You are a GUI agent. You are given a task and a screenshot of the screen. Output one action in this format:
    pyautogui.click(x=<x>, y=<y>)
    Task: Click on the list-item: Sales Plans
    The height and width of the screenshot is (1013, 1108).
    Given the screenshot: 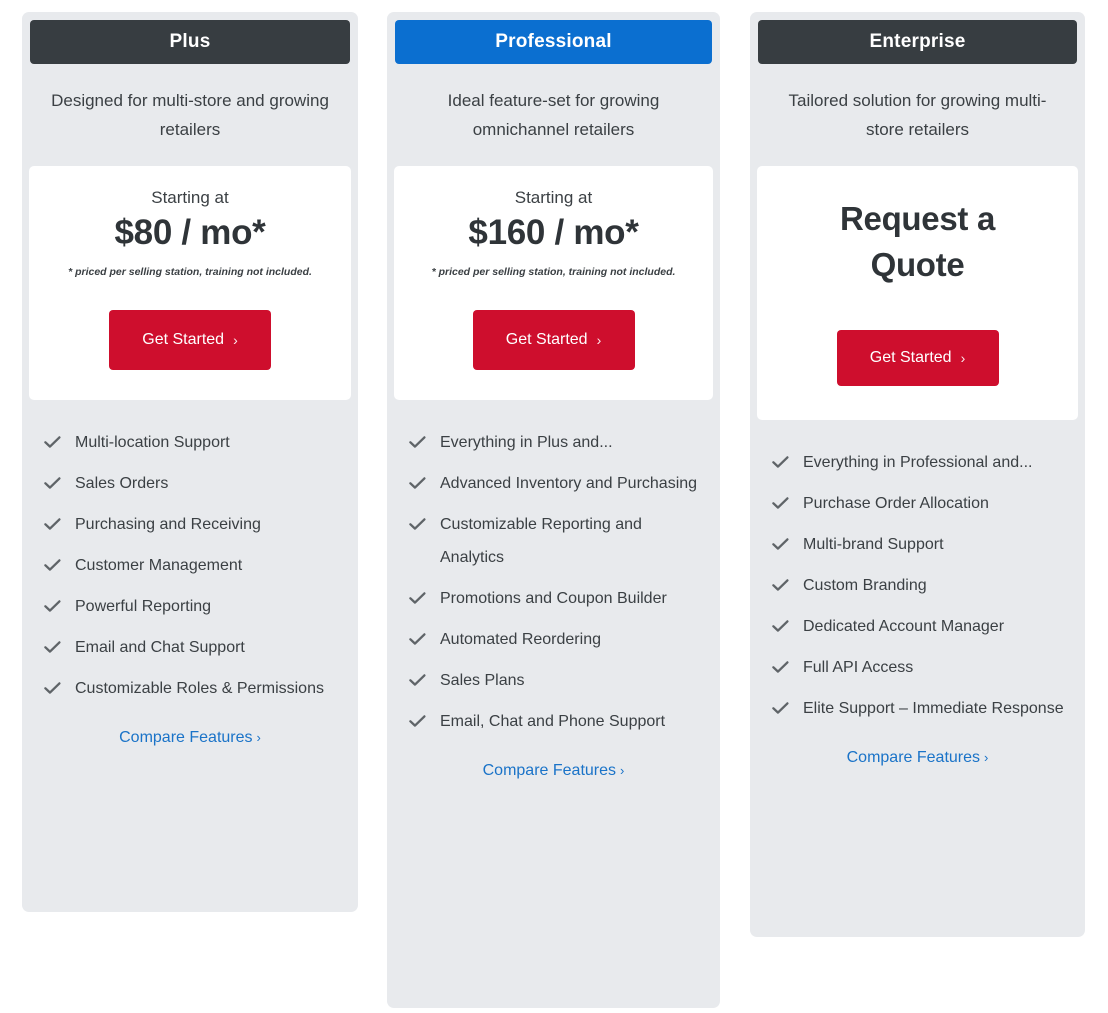 What is the action you would take?
    pyautogui.click(x=555, y=680)
    